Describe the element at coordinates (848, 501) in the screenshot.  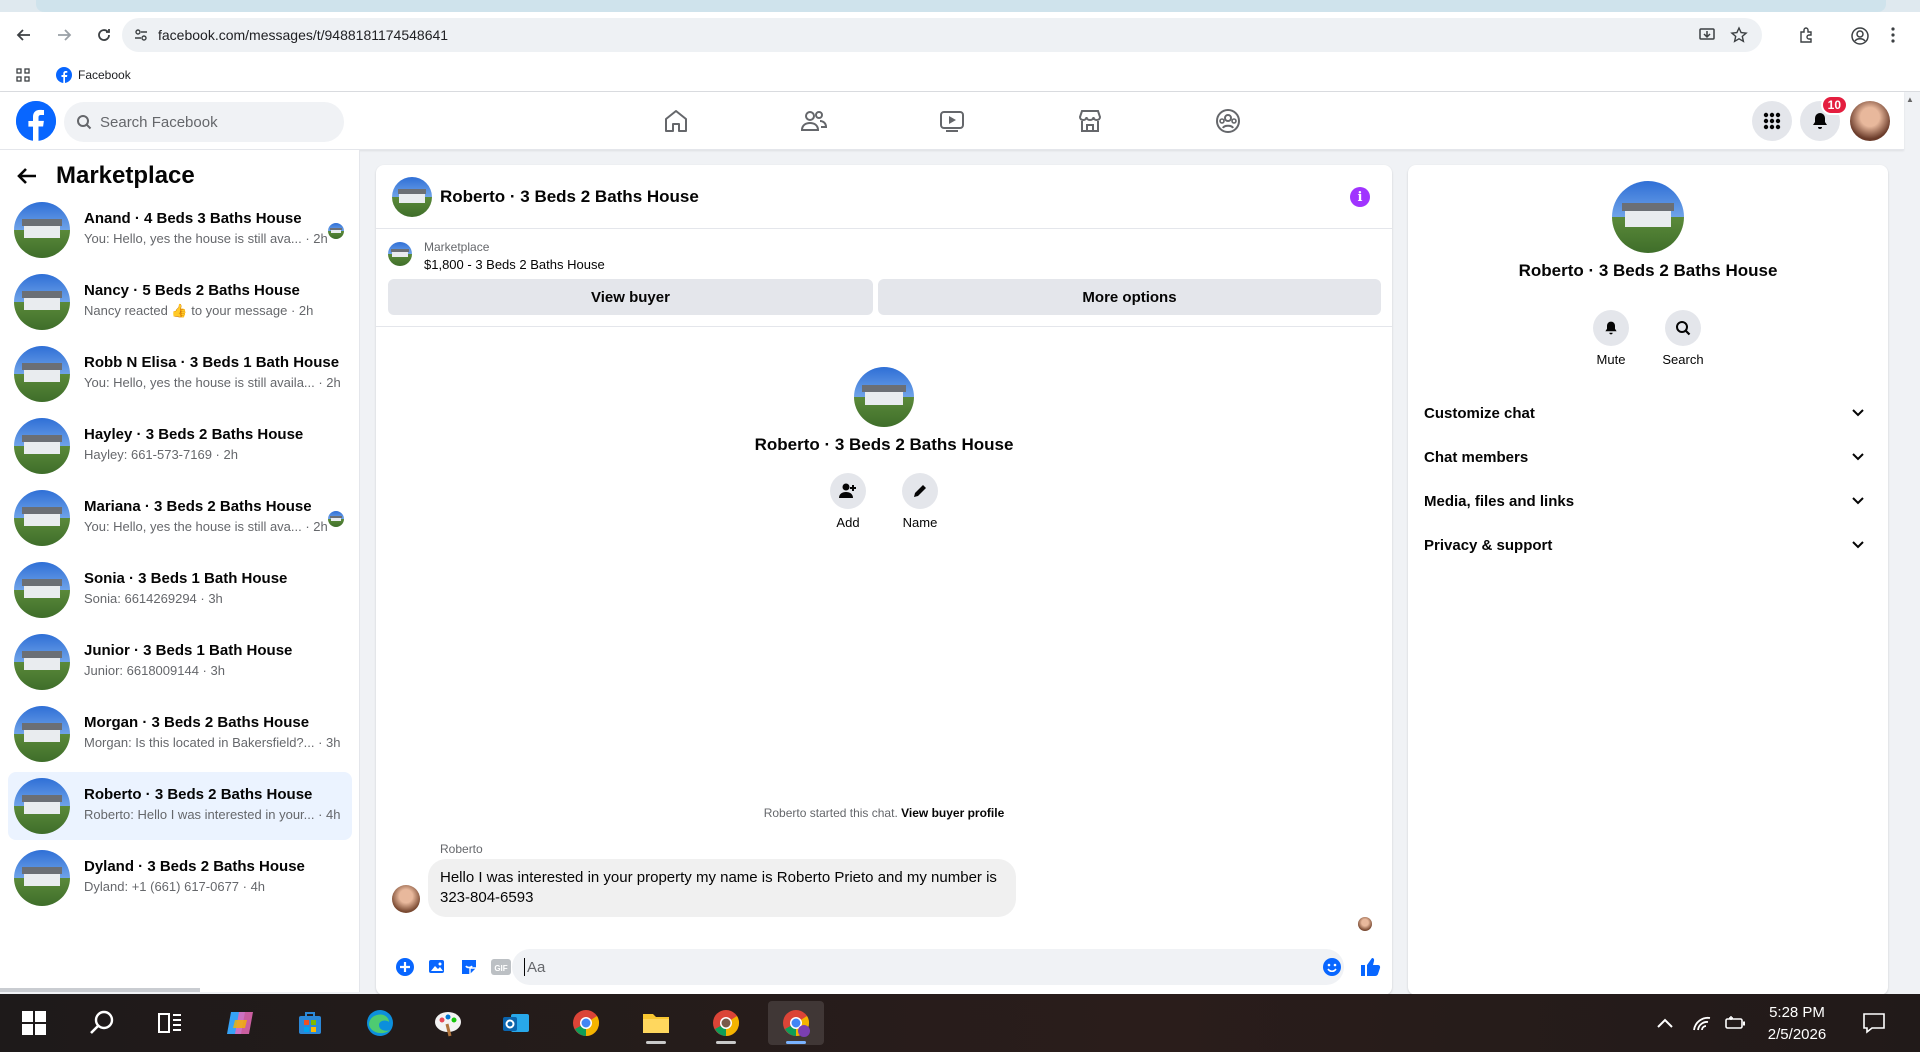
I see `add-people-button: Add` at that location.